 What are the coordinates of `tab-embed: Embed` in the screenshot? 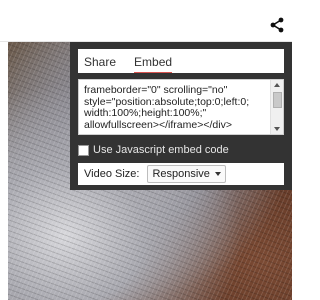 It's located at (153, 64).